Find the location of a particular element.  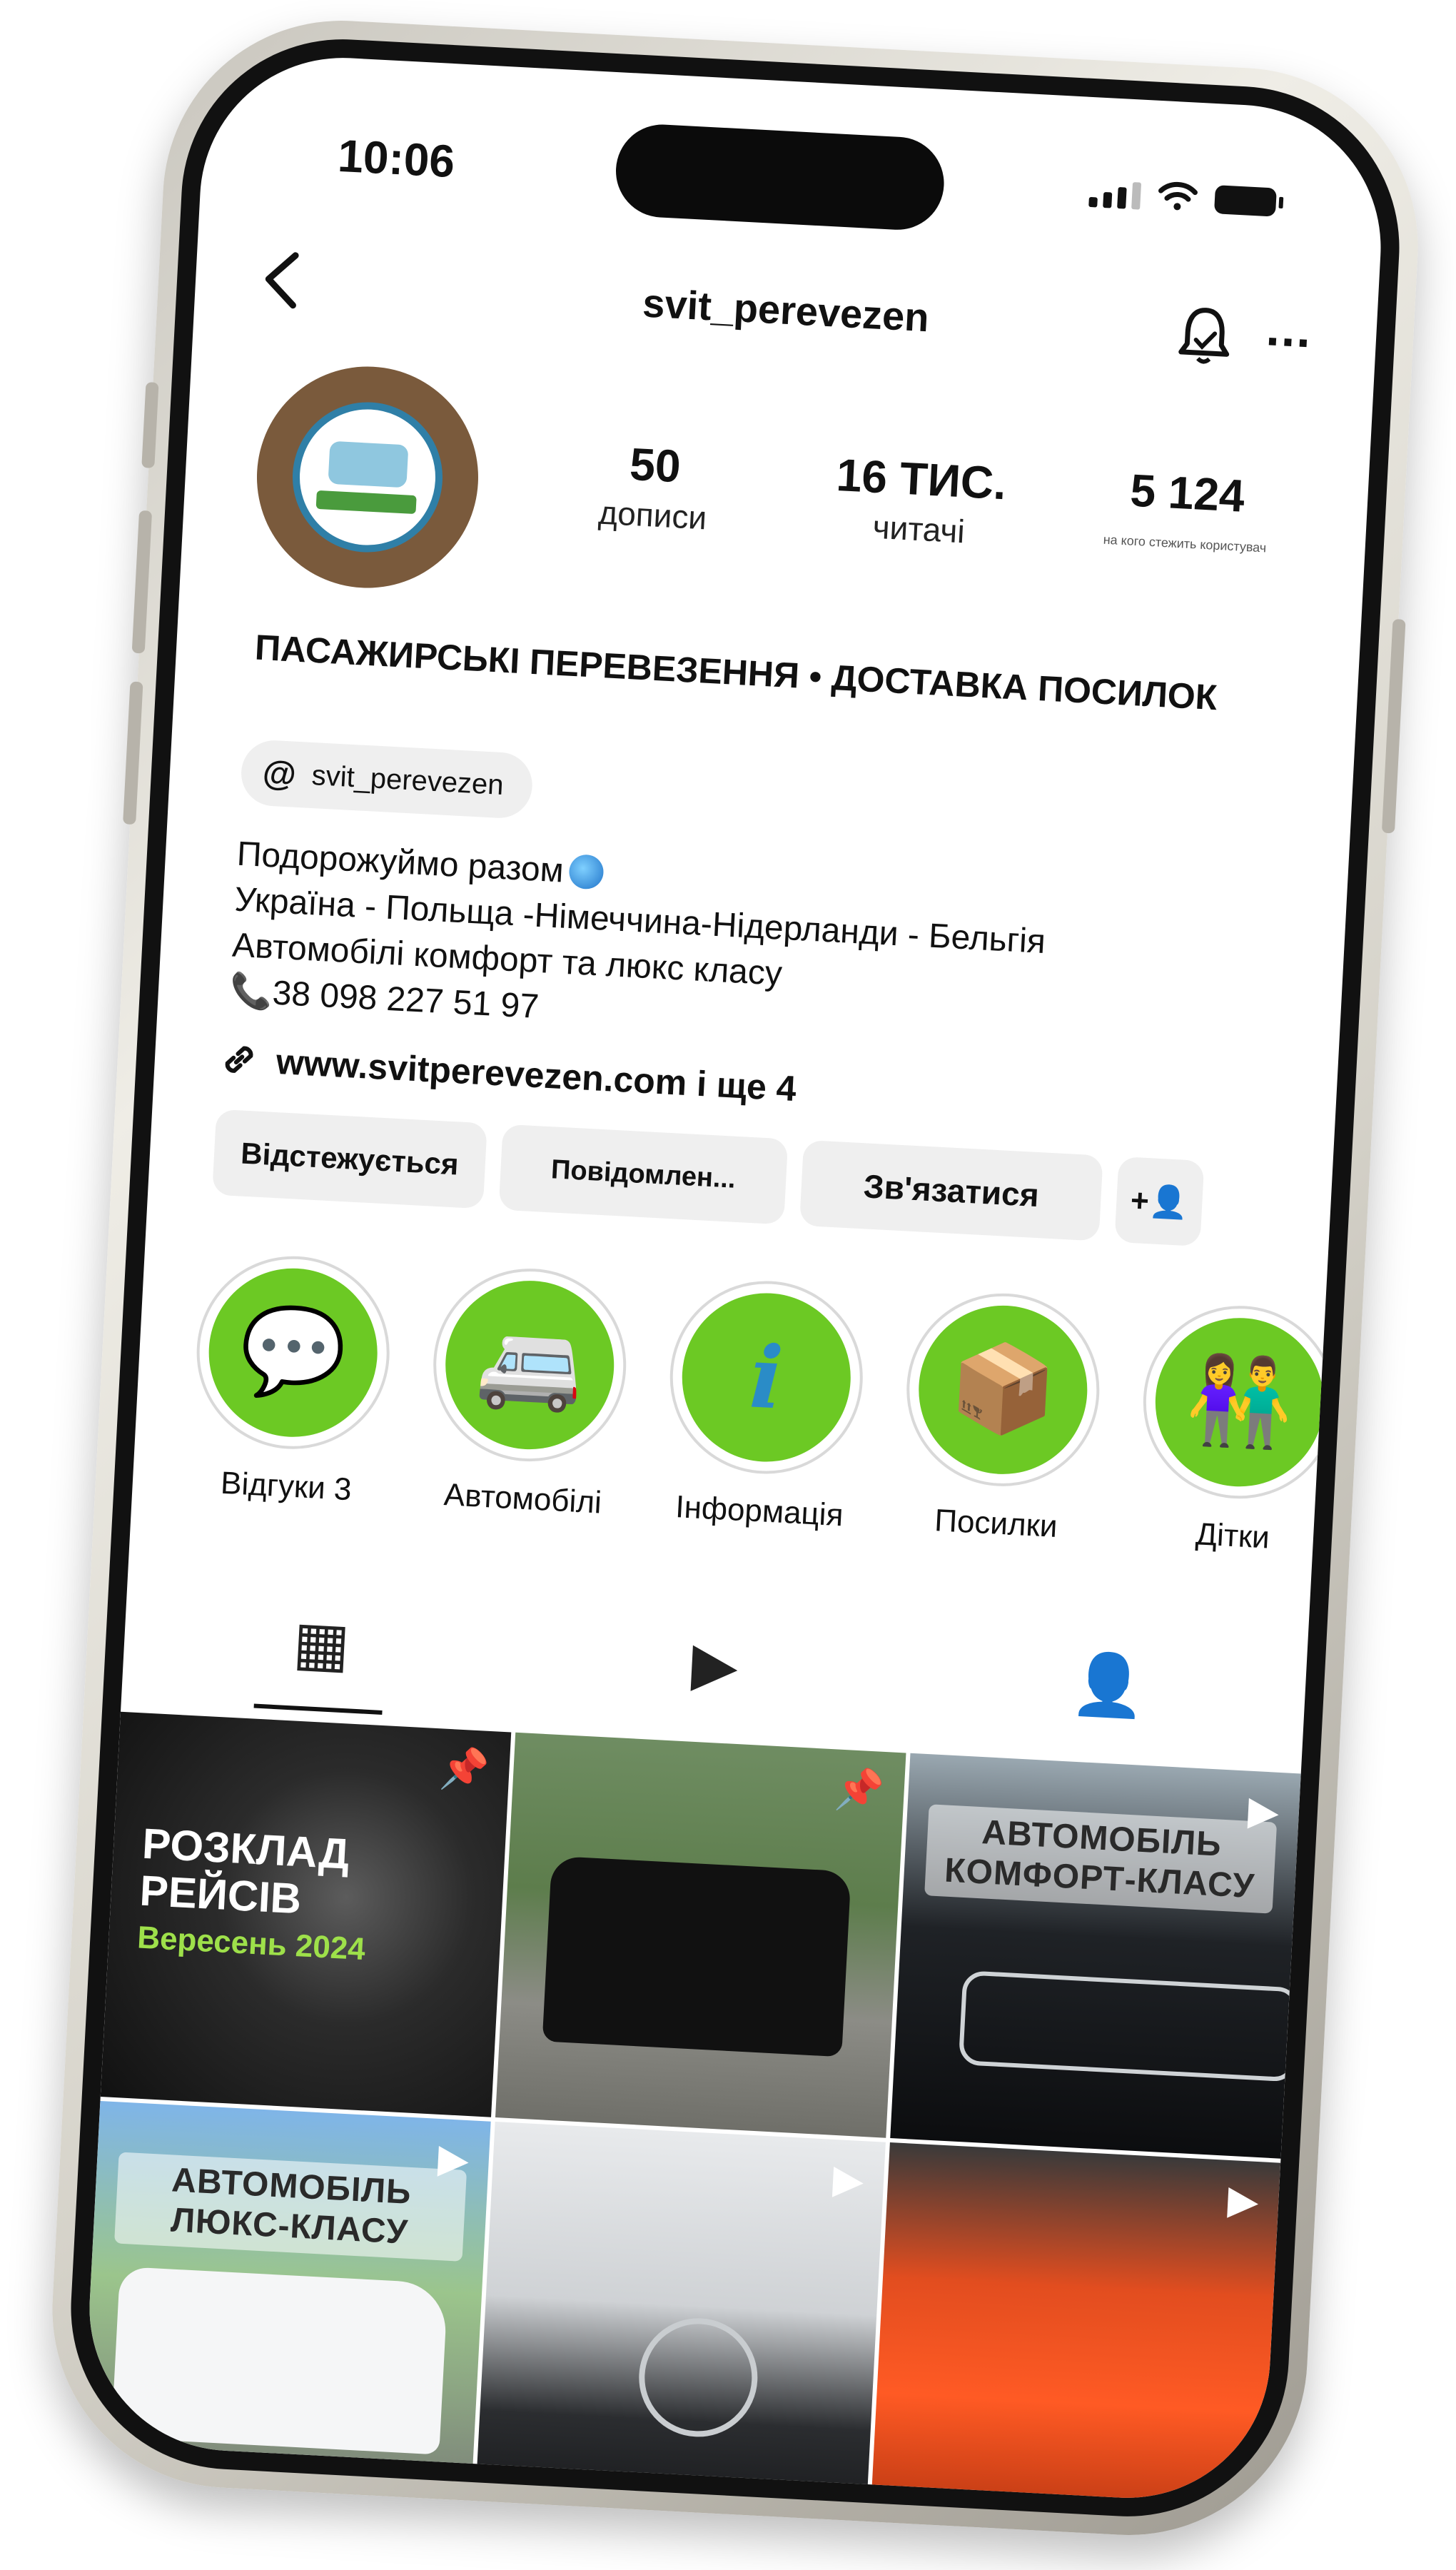

highlight-ring: 💬 is located at coordinates (293, 1352).